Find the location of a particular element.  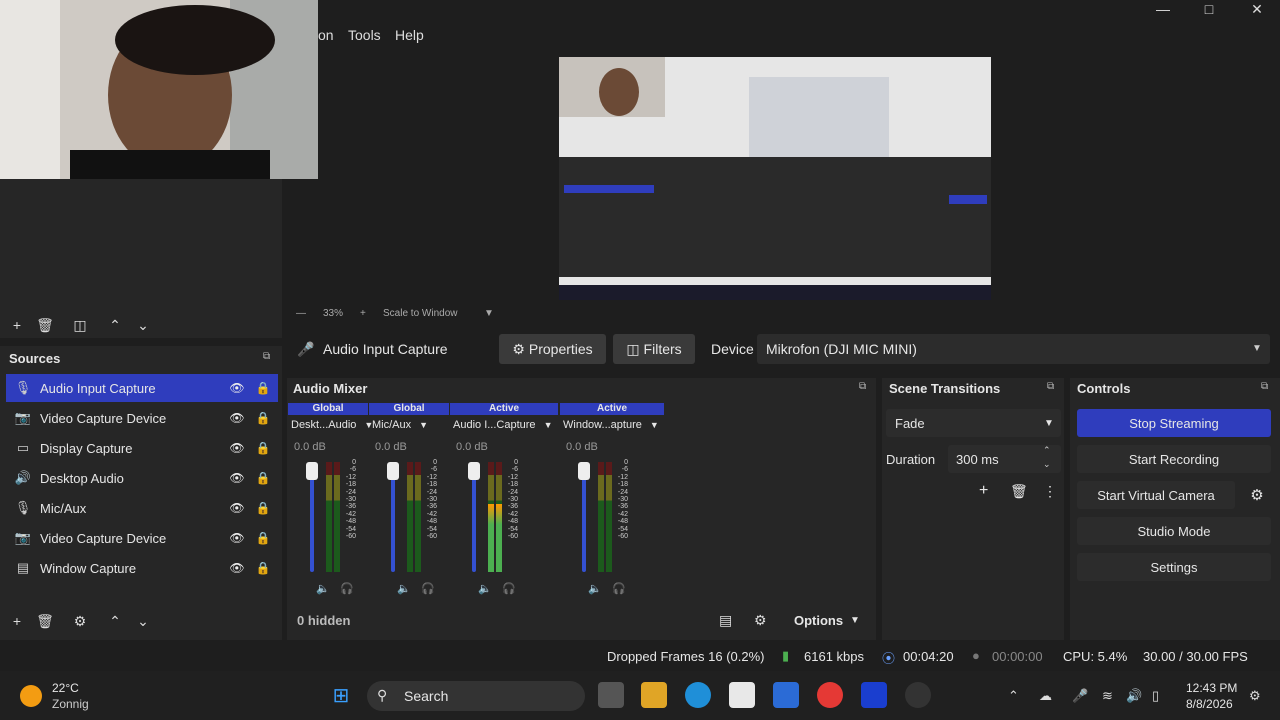

add-source-button: + is located at coordinates (17, 621).